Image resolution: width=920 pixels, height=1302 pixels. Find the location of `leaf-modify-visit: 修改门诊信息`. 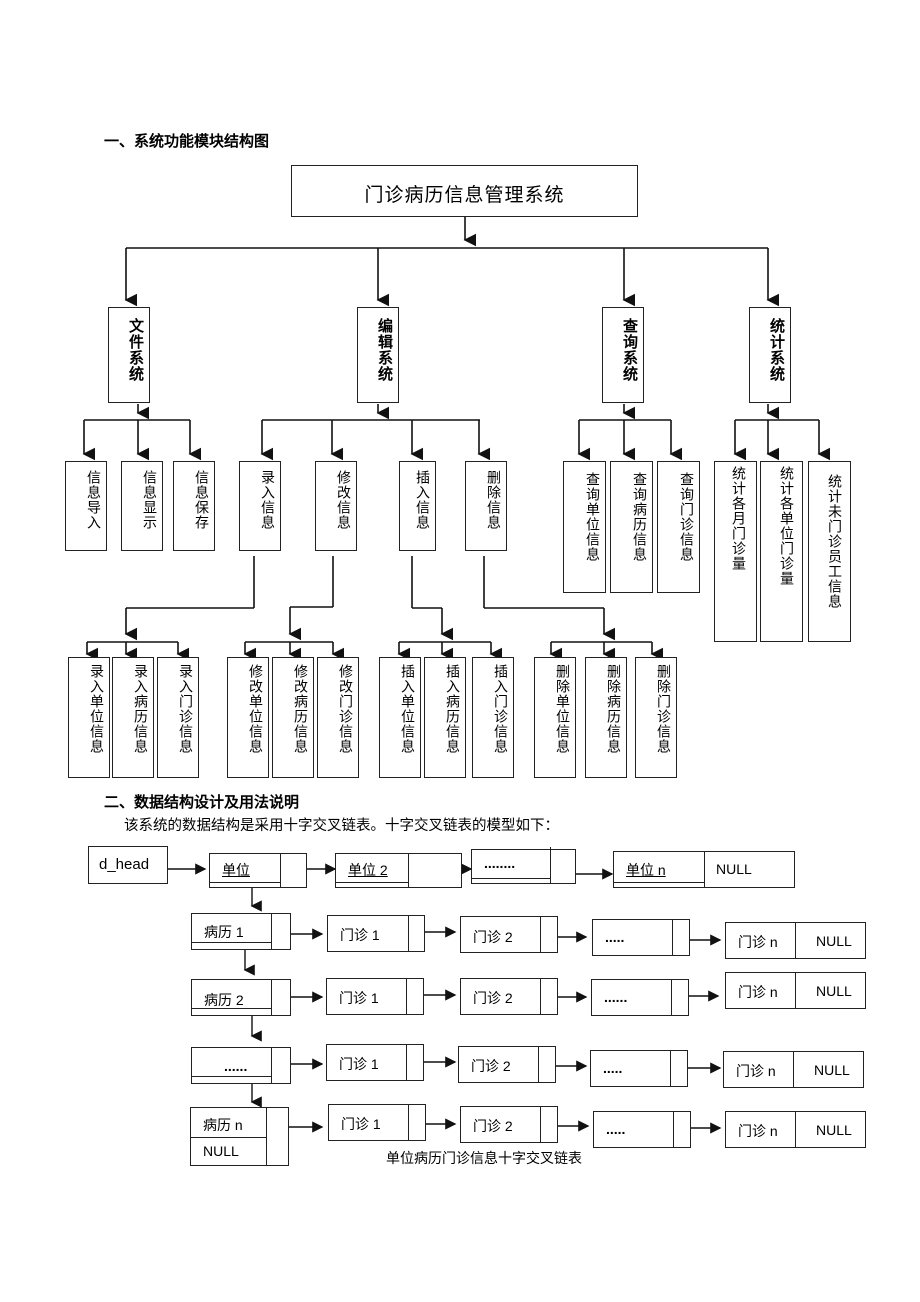

leaf-modify-visit: 修改门诊信息 is located at coordinates (338, 717).